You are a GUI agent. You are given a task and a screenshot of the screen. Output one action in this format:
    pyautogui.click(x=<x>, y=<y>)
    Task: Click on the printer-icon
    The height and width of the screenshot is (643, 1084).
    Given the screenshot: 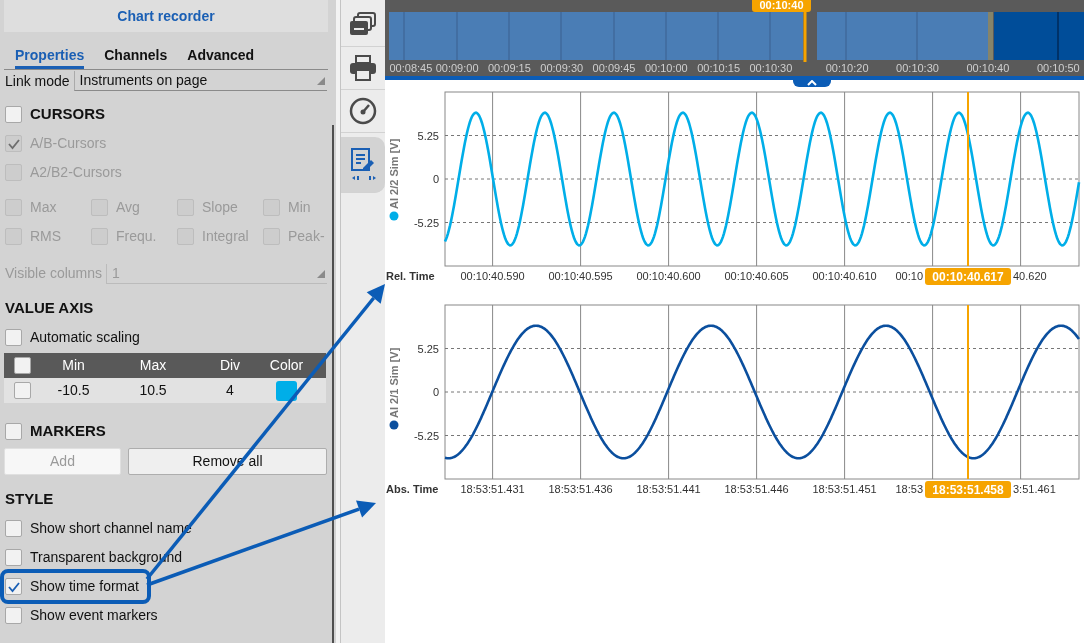 What is the action you would take?
    pyautogui.click(x=363, y=68)
    